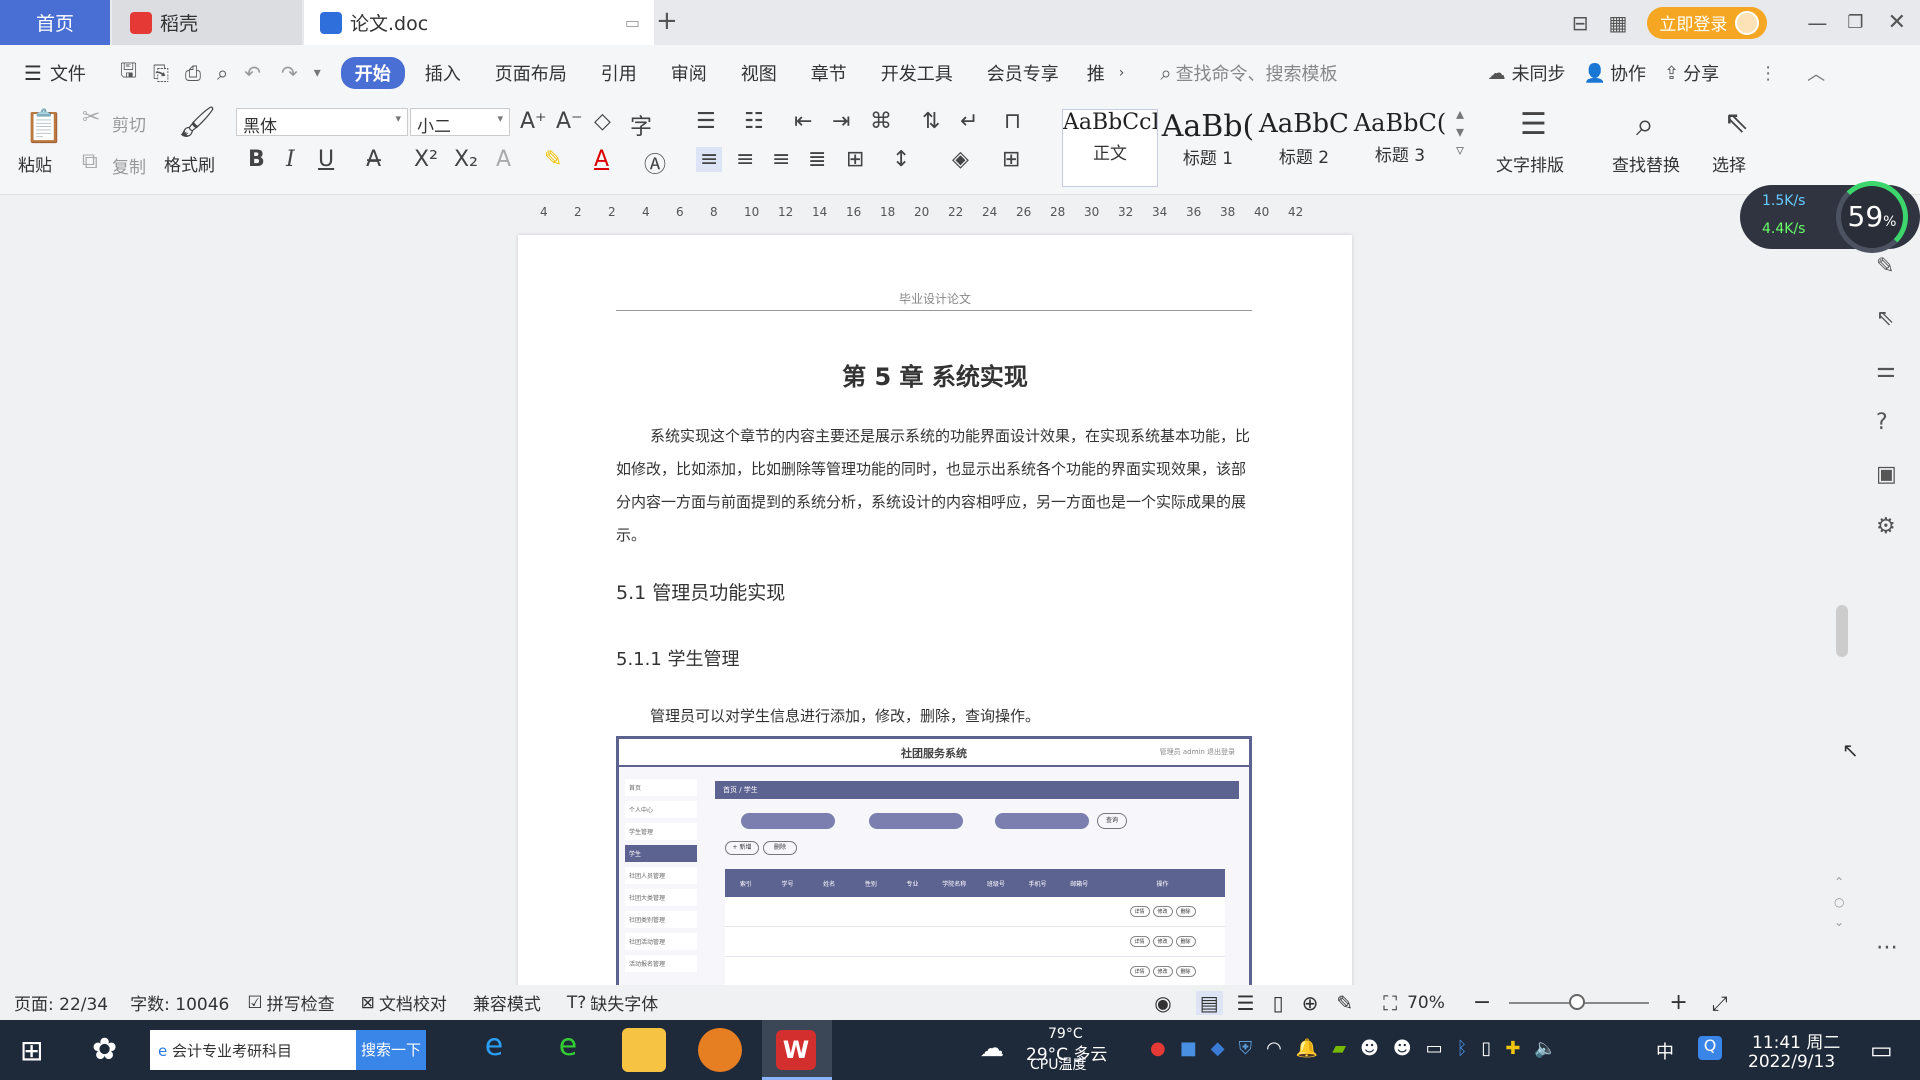 This screenshot has width=1920, height=1080. I want to click on battery-icon: ▭, so click(1434, 1050).